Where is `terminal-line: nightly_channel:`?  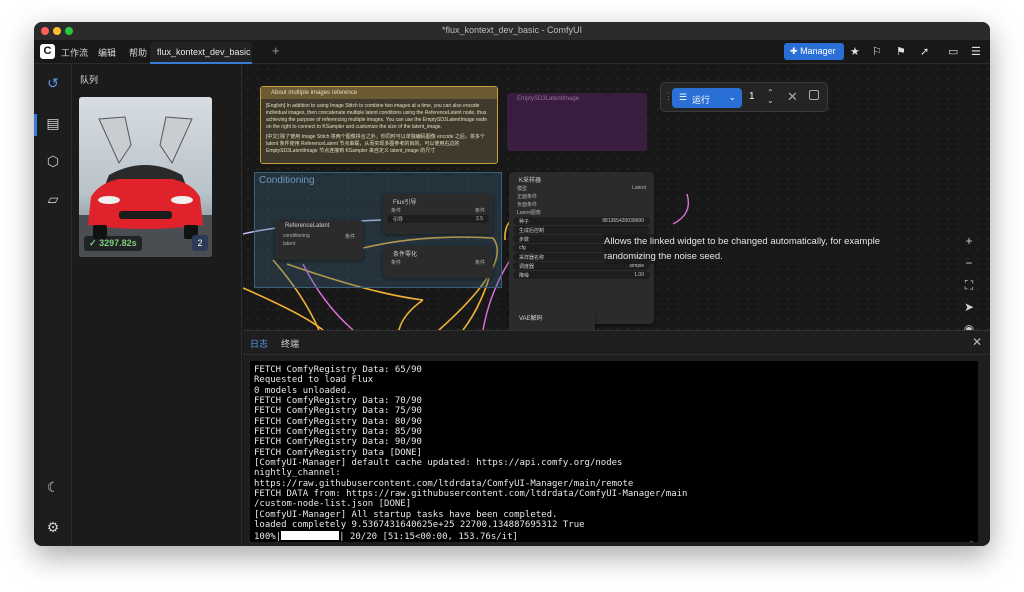 terminal-line: nightly_channel: is located at coordinates (297, 473).